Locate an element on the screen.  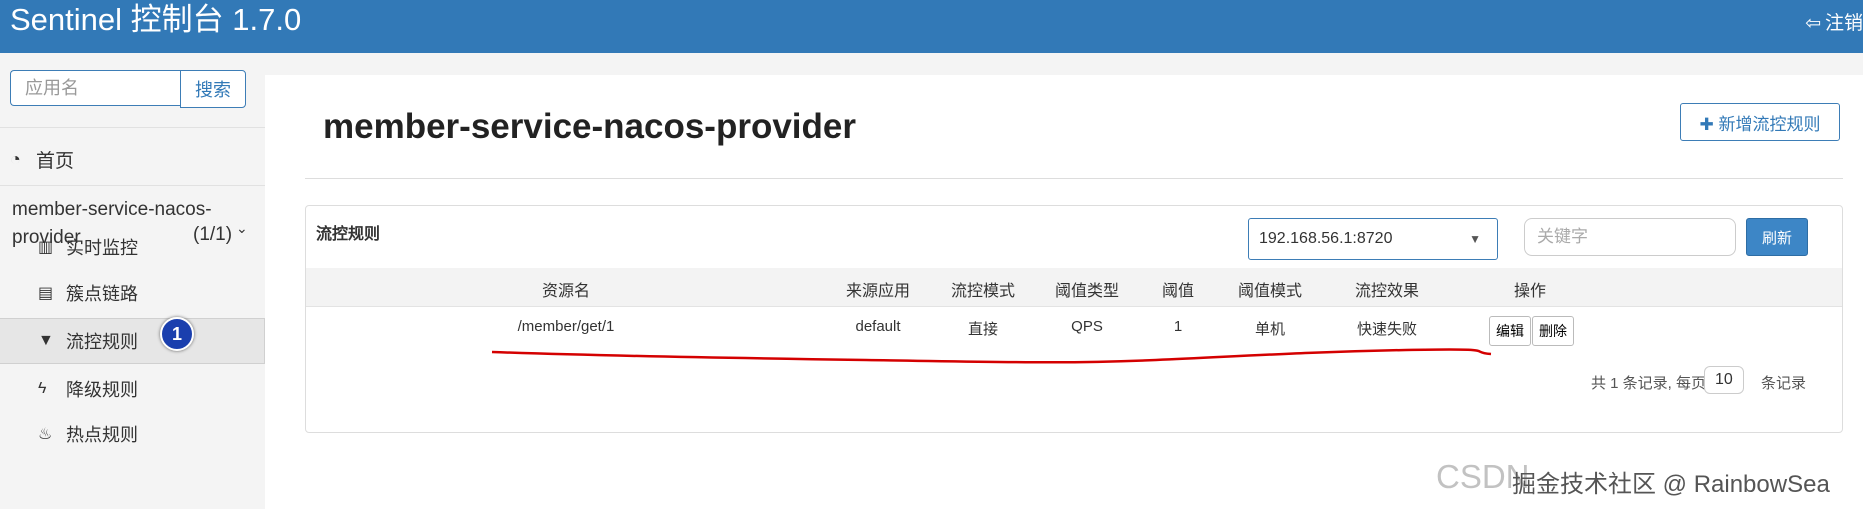
sidebar-item-label: 簇点链路 is located at coordinates (102, 294).